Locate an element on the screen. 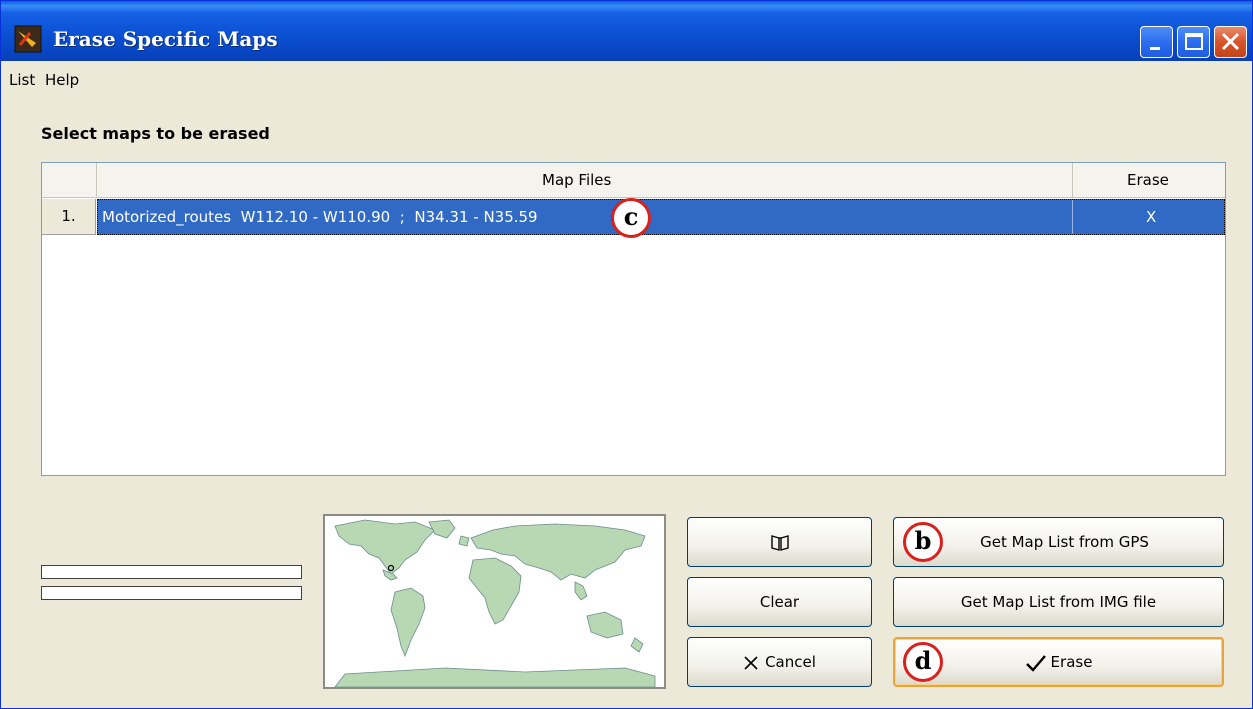 This screenshot has width=1253, height=709. table-header: Map Files Erase is located at coordinates (633, 180).